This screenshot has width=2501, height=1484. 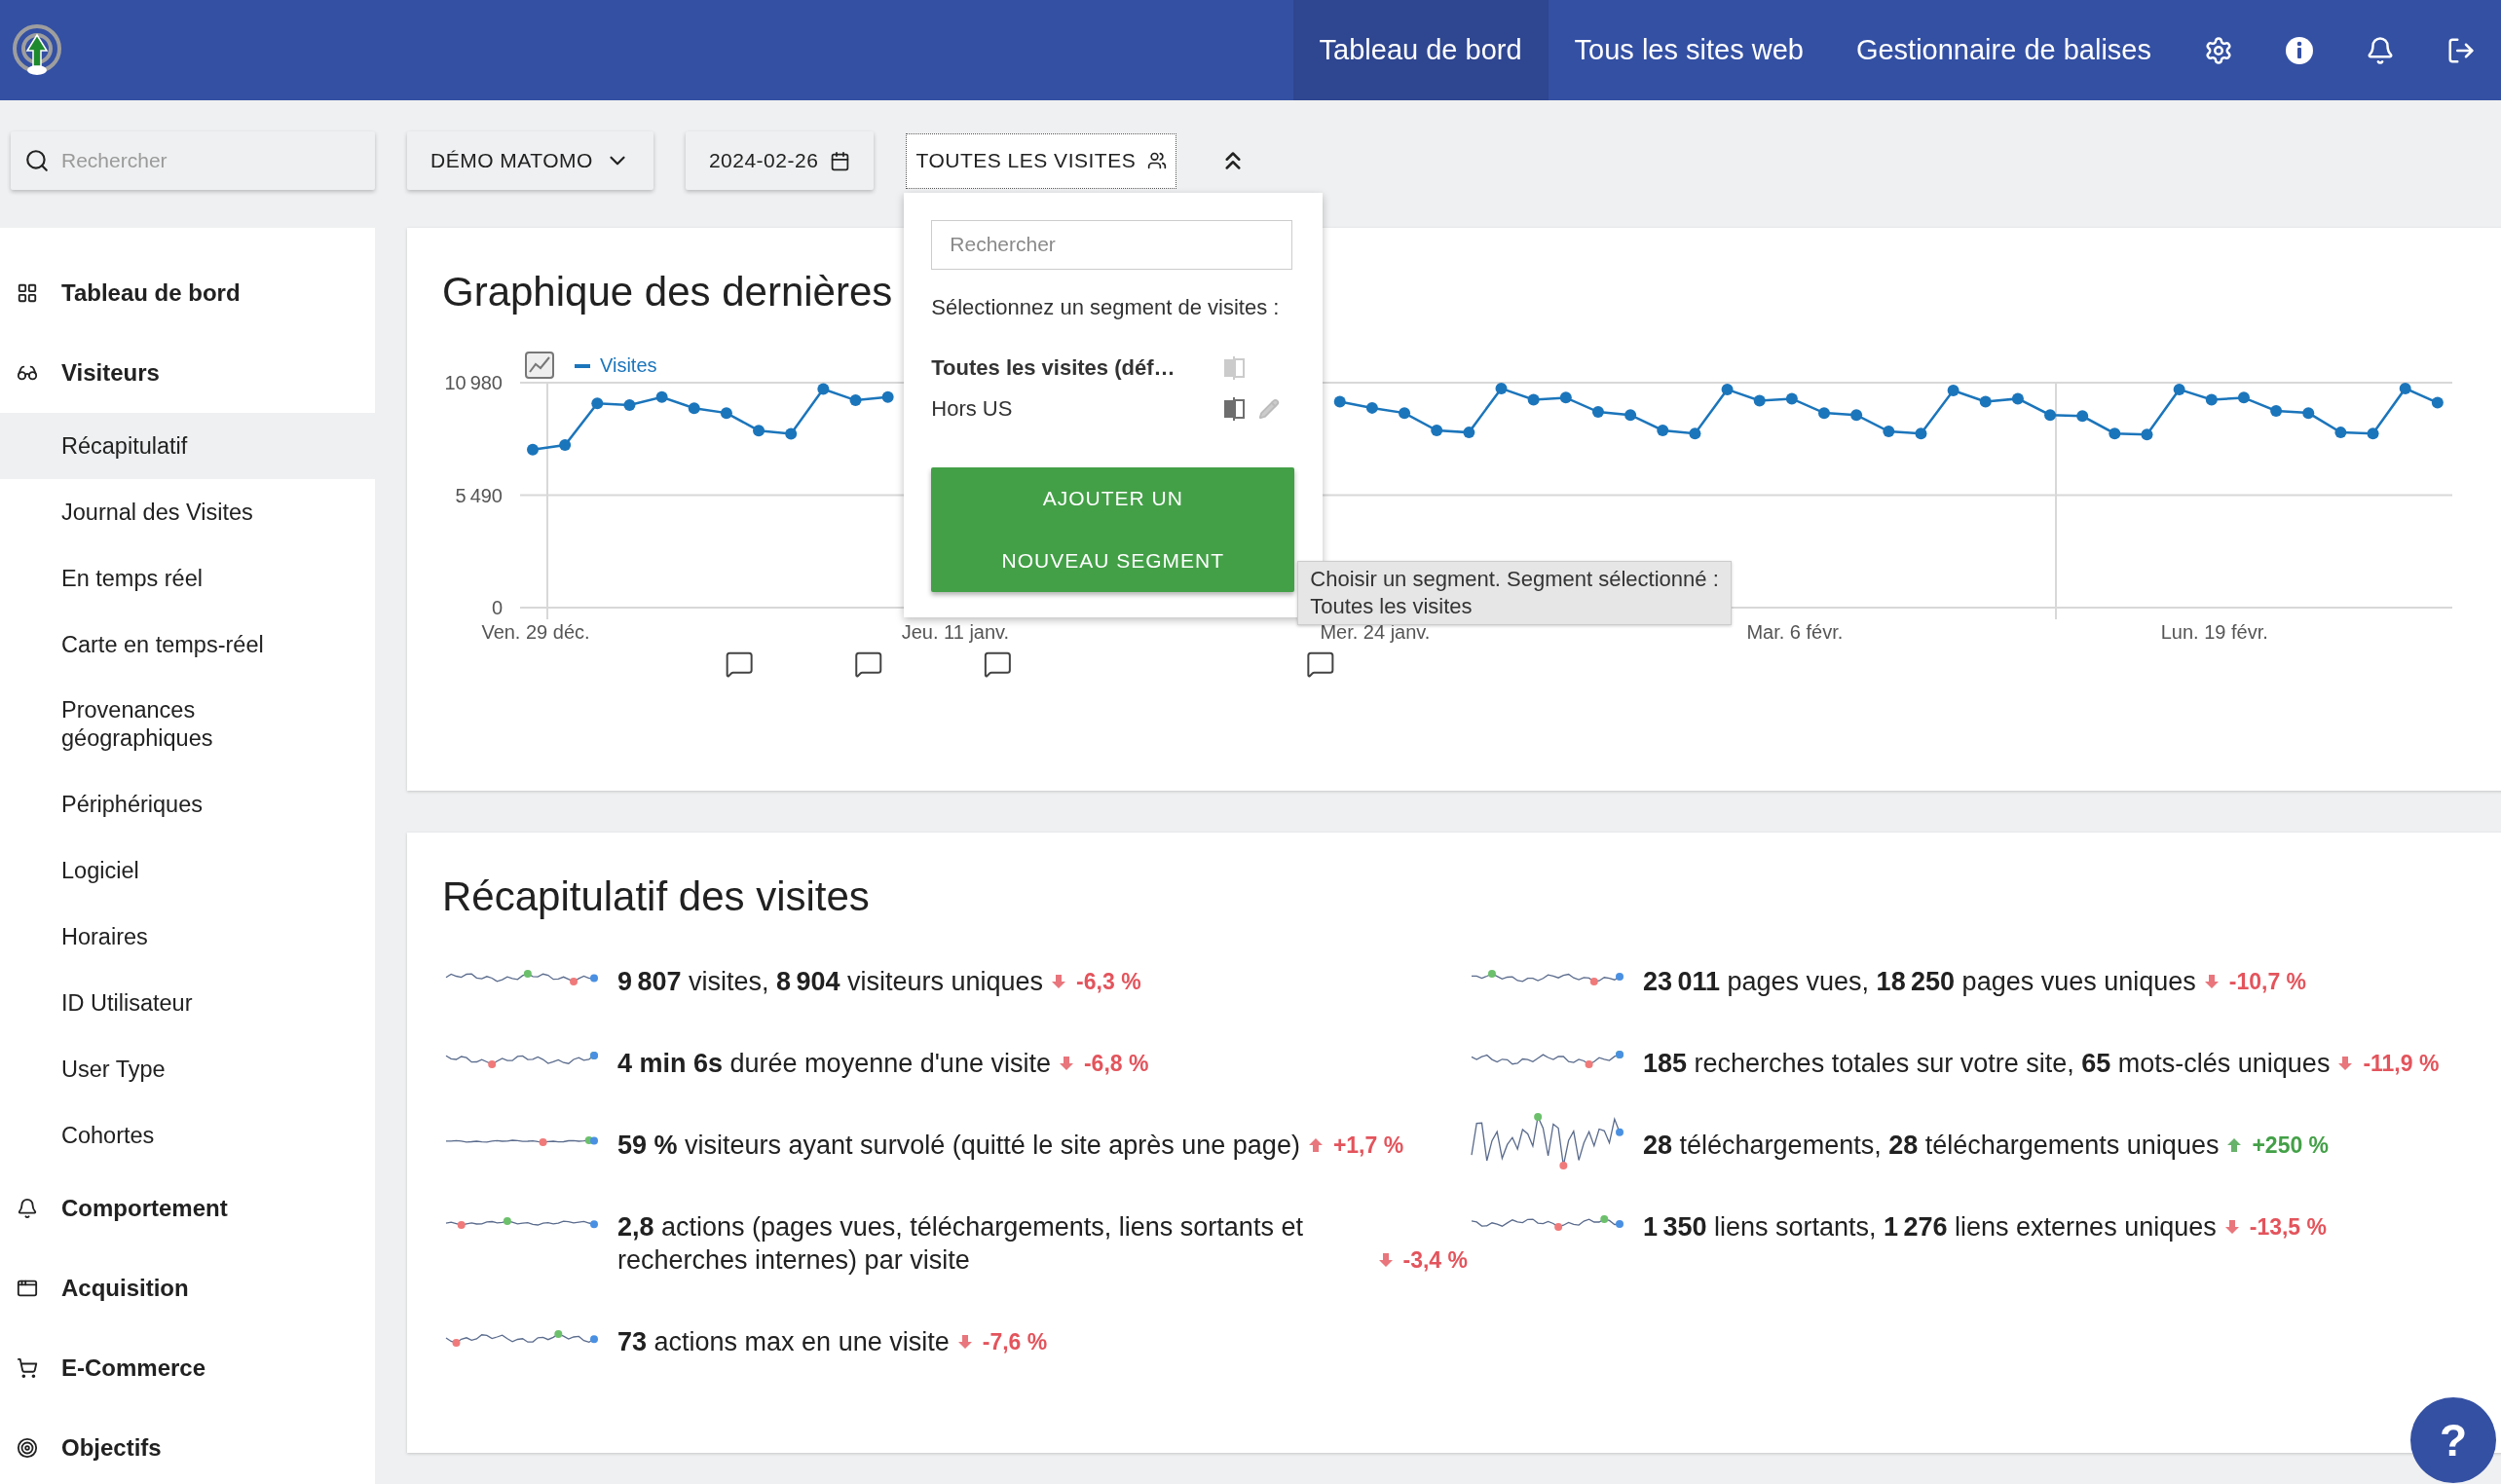 What do you see at coordinates (188, 1135) in the screenshot?
I see `sidebar-item: Cohortes` at bounding box center [188, 1135].